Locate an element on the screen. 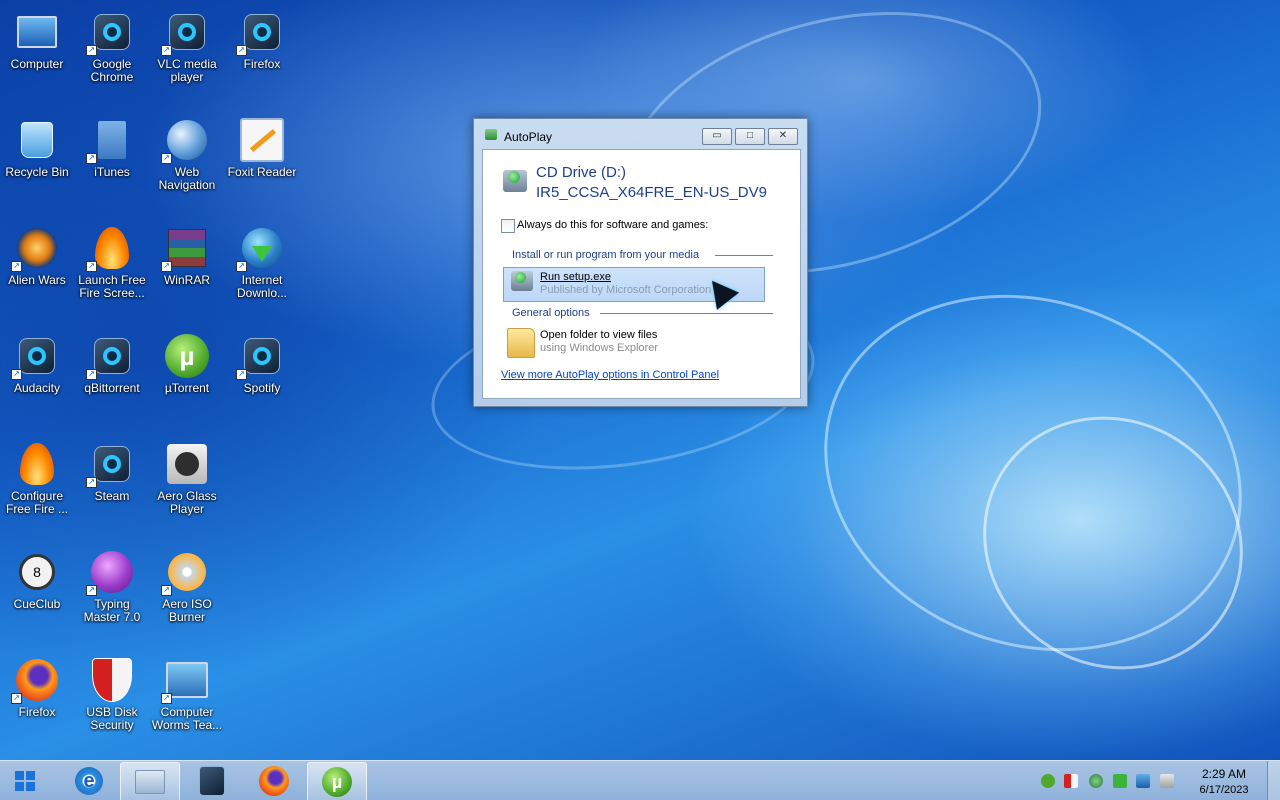  close-button: ✕ is located at coordinates (783, 136).